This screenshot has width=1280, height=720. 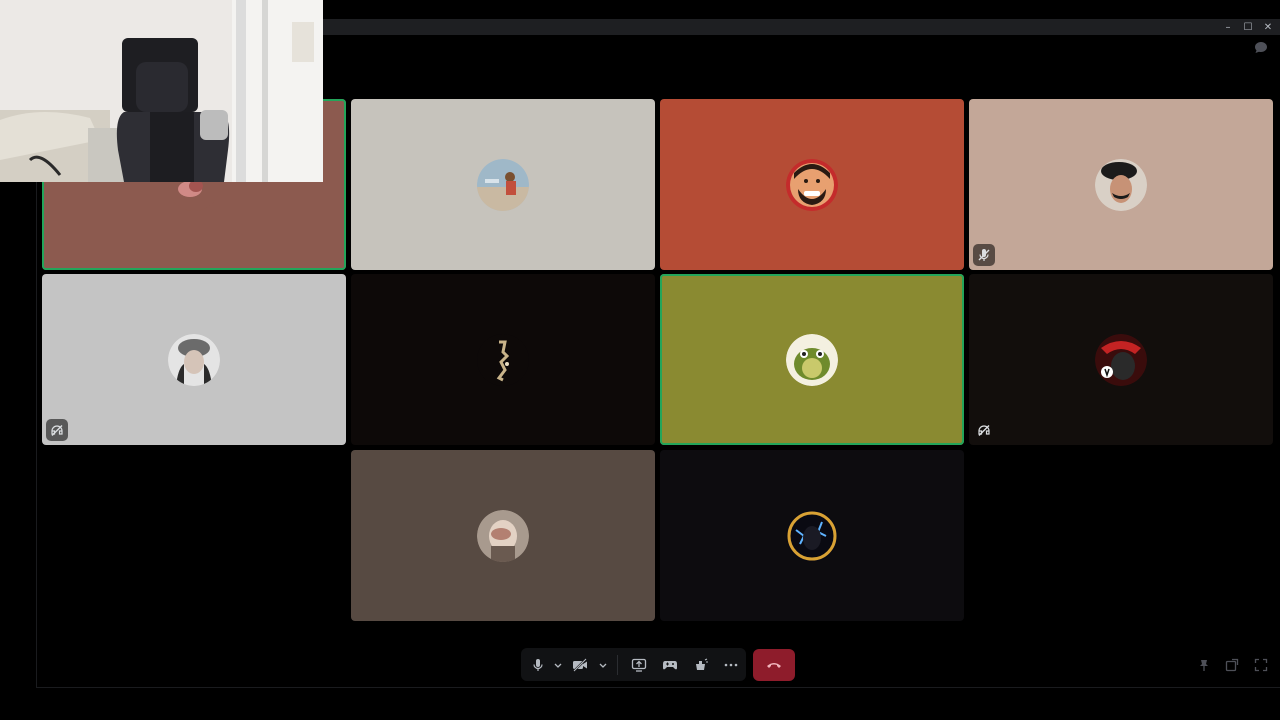 I want to click on camera-button, so click(x=580, y=664).